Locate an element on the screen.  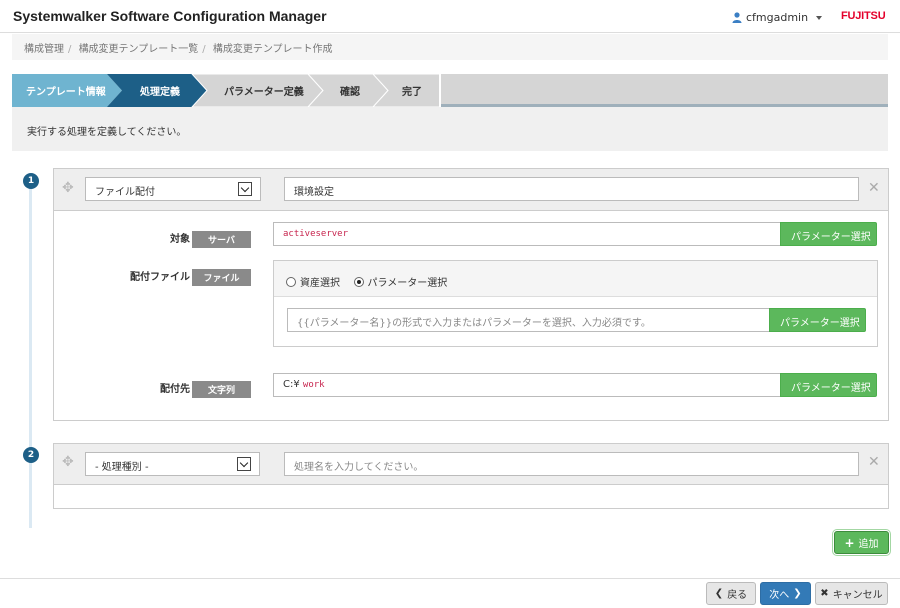
step-description: 実行する処理を定義してください。 is located at coordinates (450, 129).